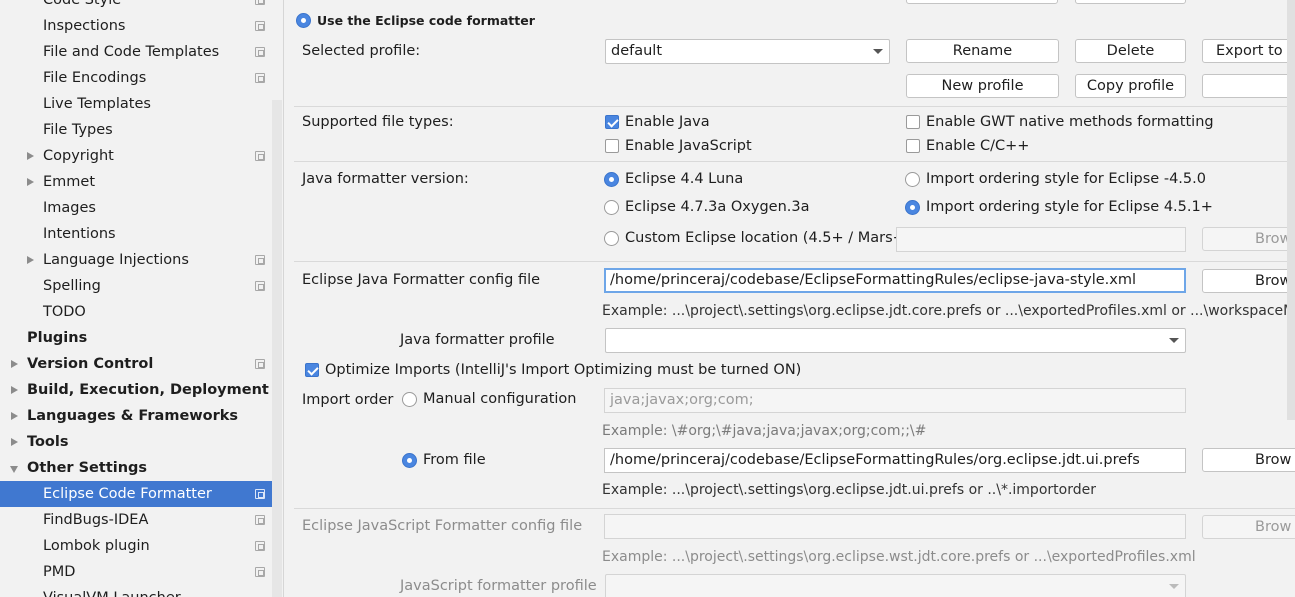 This screenshot has height=597, width=1295. What do you see at coordinates (913, 122) in the screenshot?
I see `enable-gwt-checkbox` at bounding box center [913, 122].